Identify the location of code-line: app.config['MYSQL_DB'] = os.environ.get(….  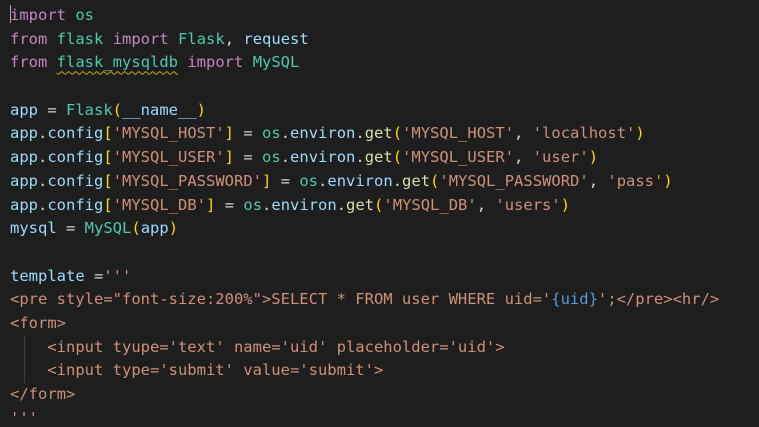
(364, 206).